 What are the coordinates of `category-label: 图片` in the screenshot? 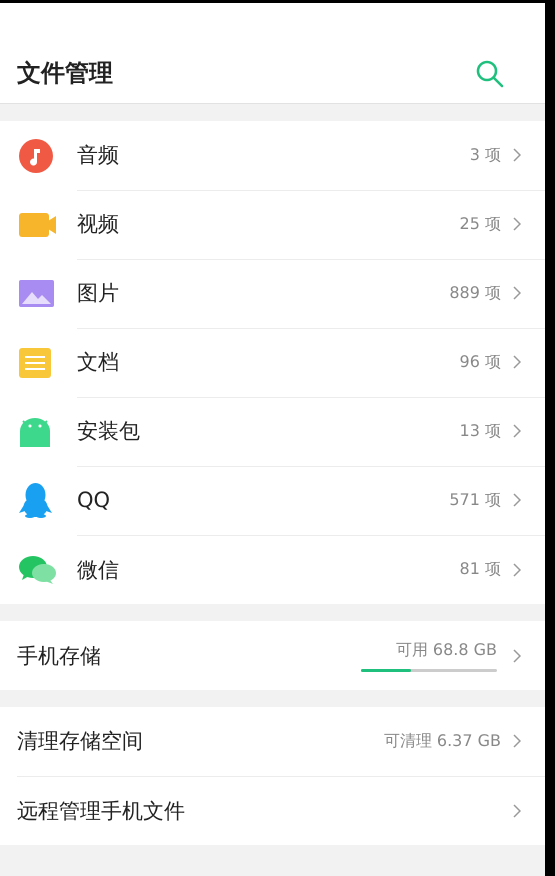 It's located at (98, 293).